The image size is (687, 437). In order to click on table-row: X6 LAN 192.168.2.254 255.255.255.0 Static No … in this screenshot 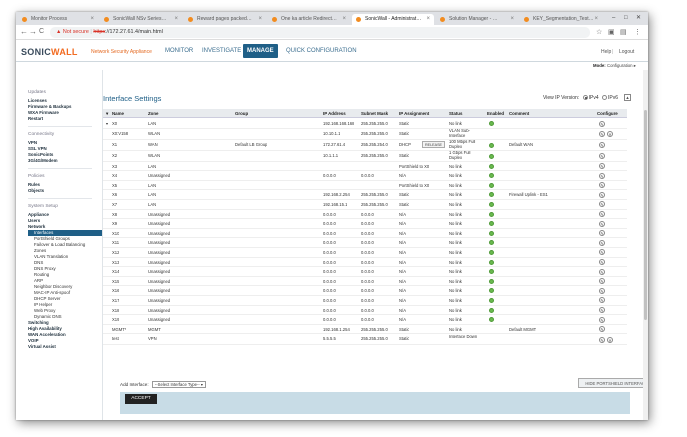, I will do `click(365, 195)`.